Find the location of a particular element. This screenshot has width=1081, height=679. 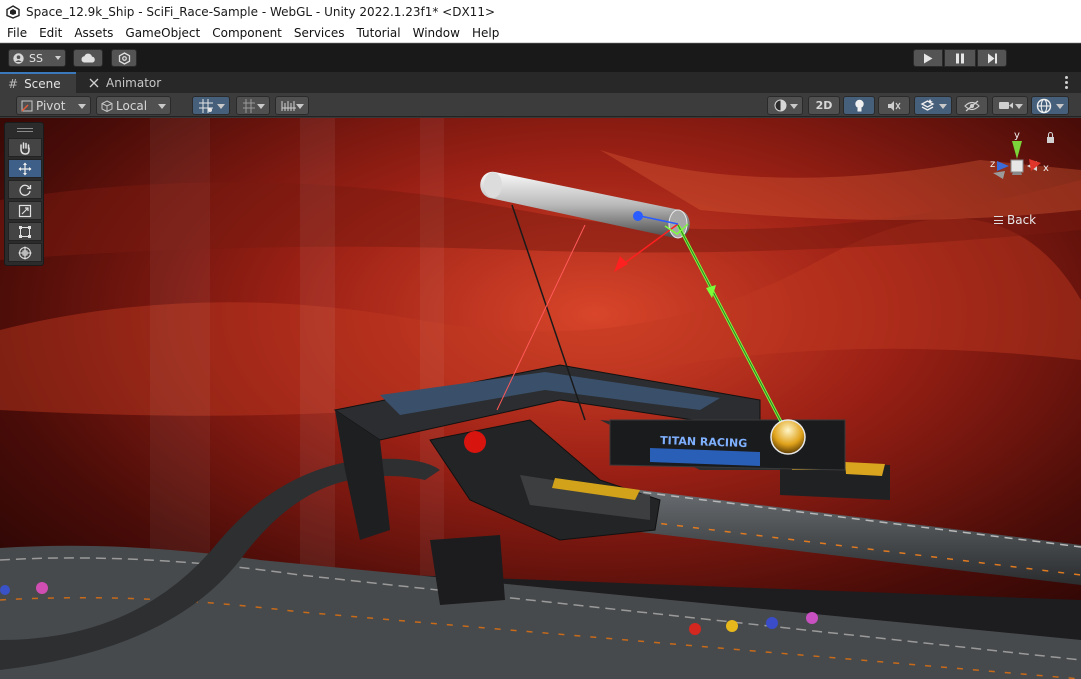

more-options-icon is located at coordinates (1067, 82).